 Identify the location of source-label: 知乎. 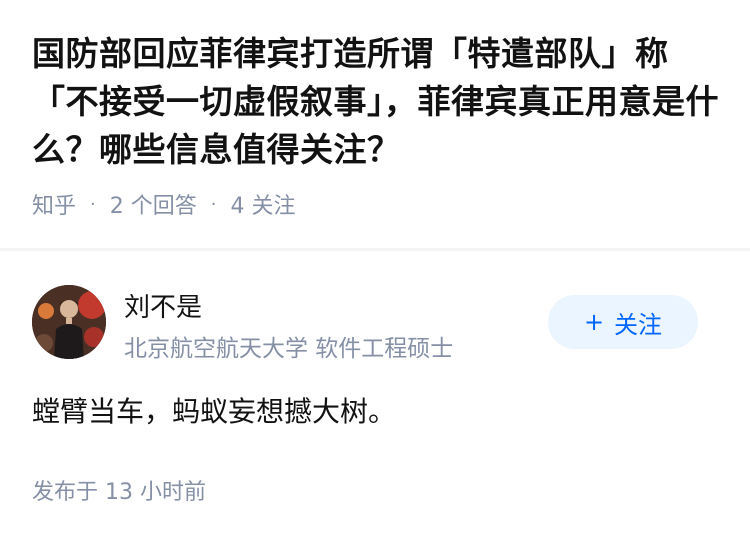
(54, 204).